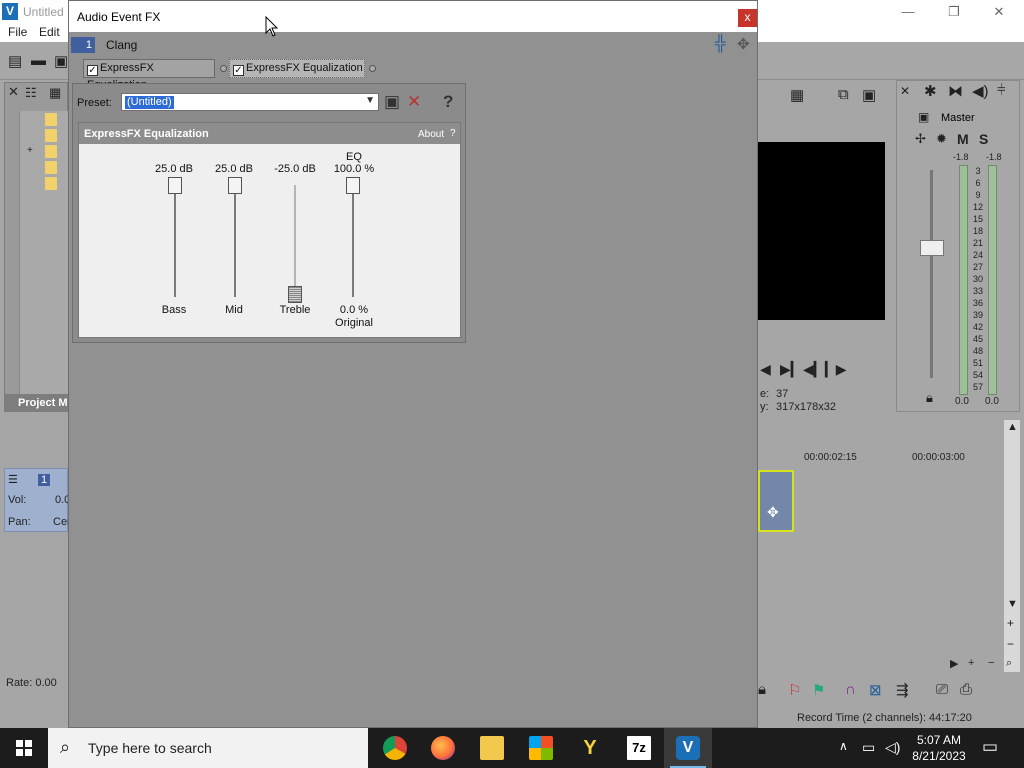 The width and height of the screenshot is (1024, 768). I want to click on notifications-icon: ▭, so click(990, 747).